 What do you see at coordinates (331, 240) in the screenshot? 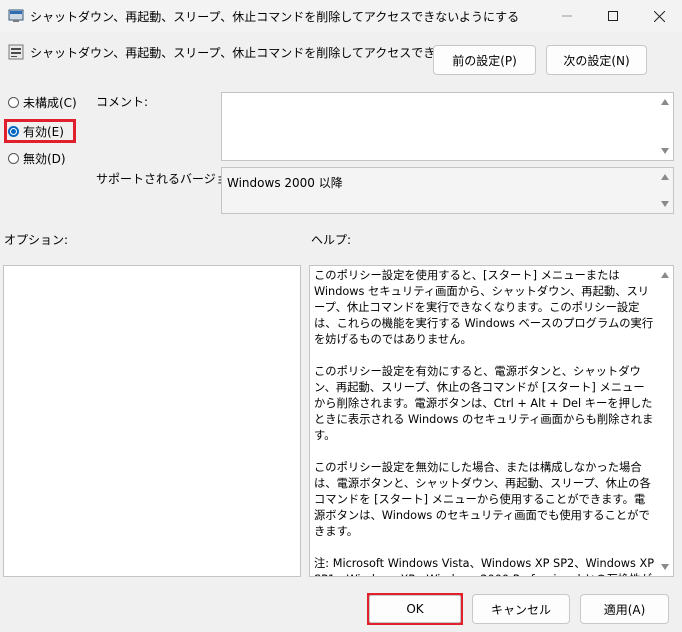
I see `help-label: ヘルプ:` at bounding box center [331, 240].